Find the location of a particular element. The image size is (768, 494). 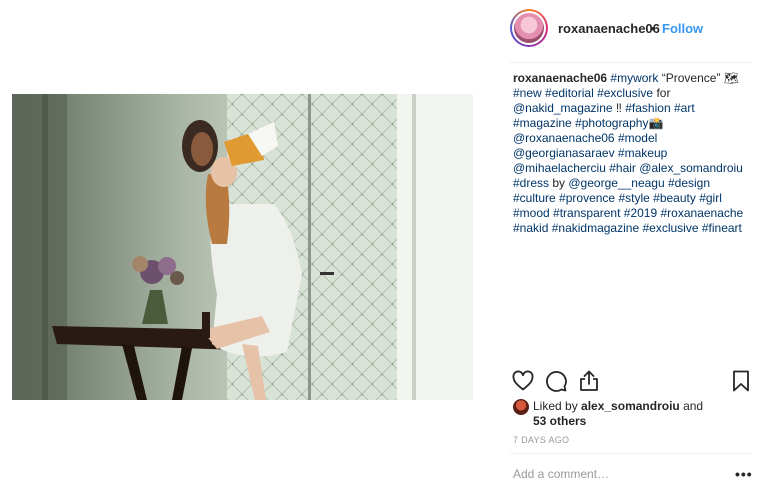

hashtag-link: #art is located at coordinates (684, 108).